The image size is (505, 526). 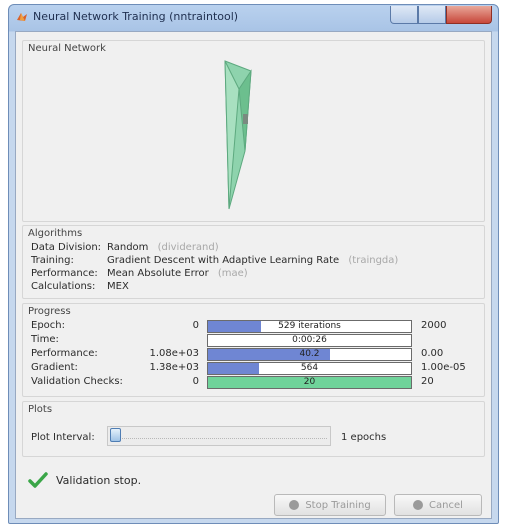 What do you see at coordinates (195, 325) in the screenshot?
I see `epoch-start: 0` at bounding box center [195, 325].